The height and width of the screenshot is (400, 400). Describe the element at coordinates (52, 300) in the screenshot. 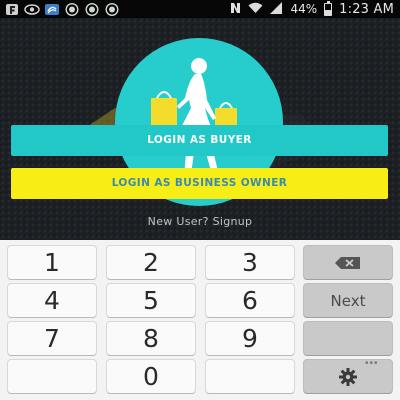

I see `key-4: 4` at that location.